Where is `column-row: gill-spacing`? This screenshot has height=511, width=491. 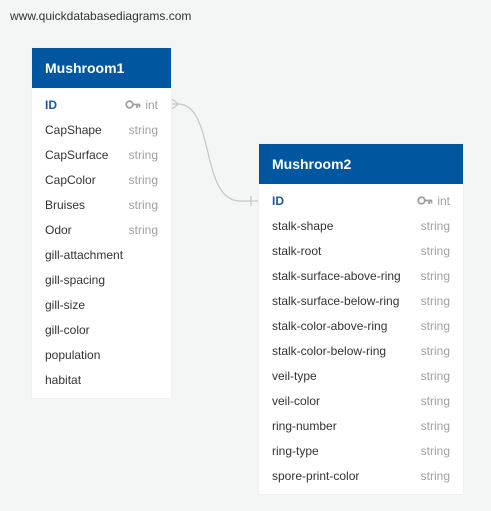
column-row: gill-spacing is located at coordinates (101, 279).